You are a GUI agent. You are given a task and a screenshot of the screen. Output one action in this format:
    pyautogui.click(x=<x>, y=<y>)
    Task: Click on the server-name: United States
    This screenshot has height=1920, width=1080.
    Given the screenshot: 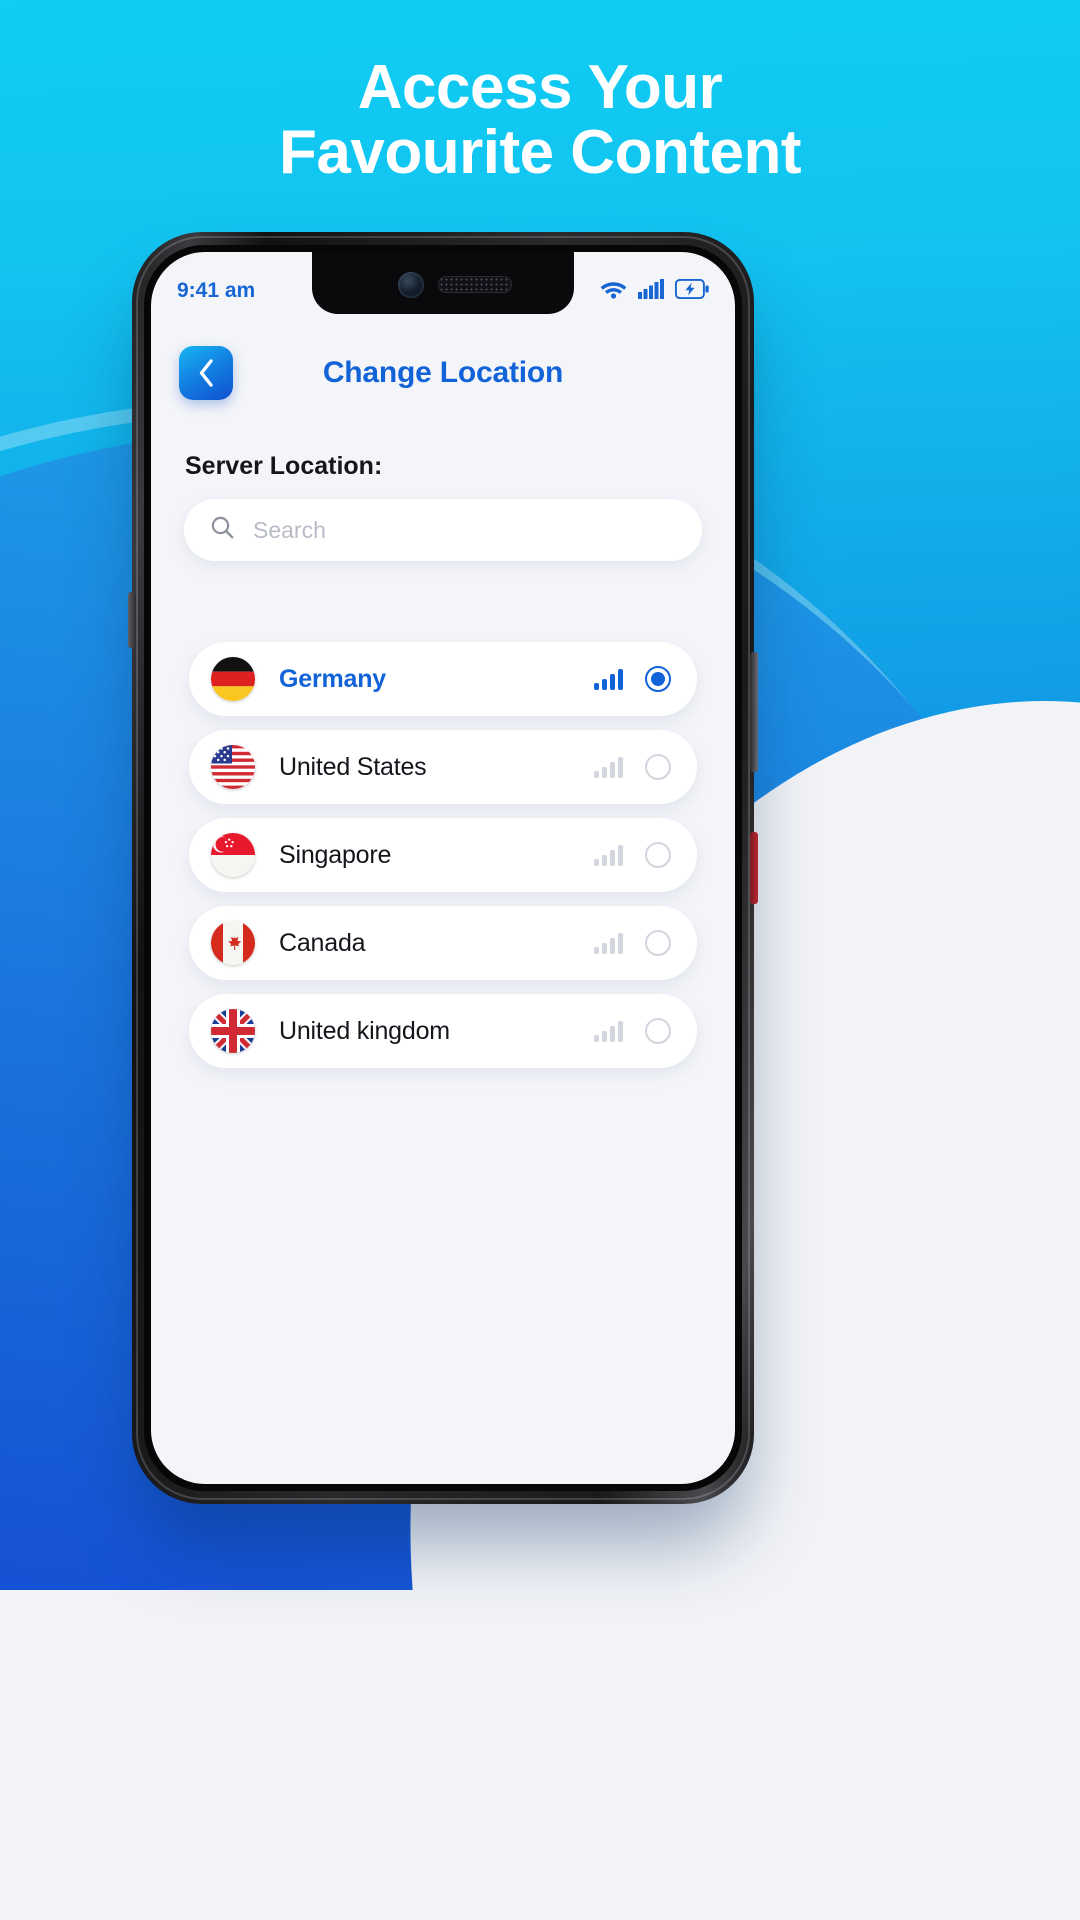 What is the action you would take?
    pyautogui.click(x=353, y=766)
    